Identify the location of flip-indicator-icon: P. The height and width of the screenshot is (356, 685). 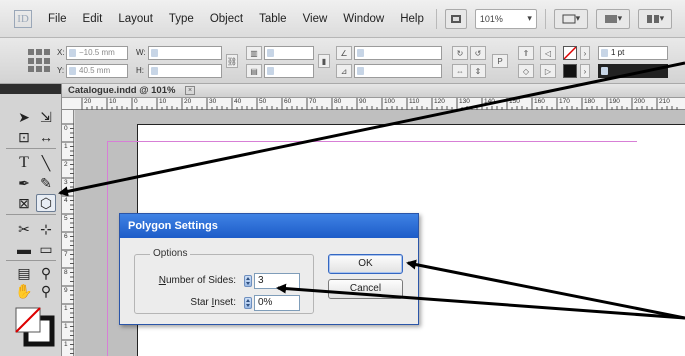
(500, 61).